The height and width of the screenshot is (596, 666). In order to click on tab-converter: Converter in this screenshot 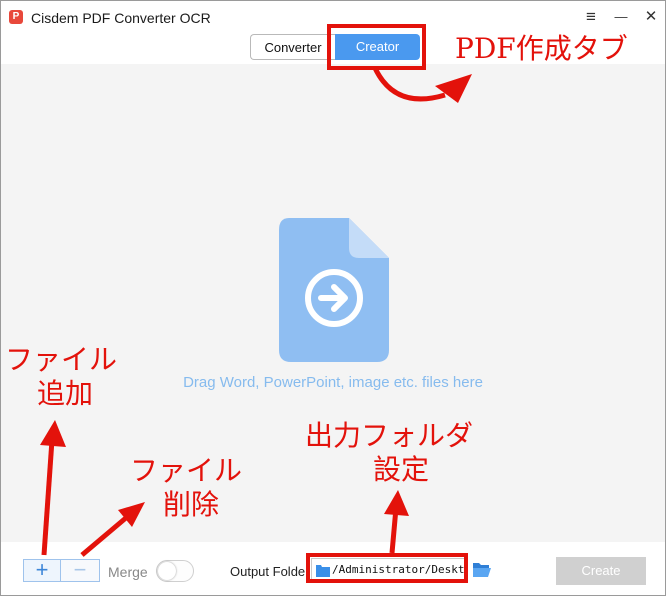, I will do `click(292, 47)`.